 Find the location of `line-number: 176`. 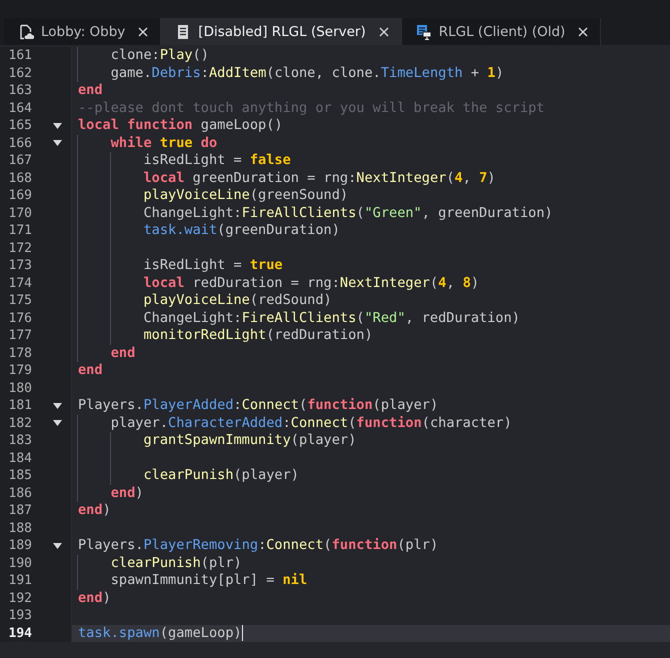

line-number: 176 is located at coordinates (20, 318).